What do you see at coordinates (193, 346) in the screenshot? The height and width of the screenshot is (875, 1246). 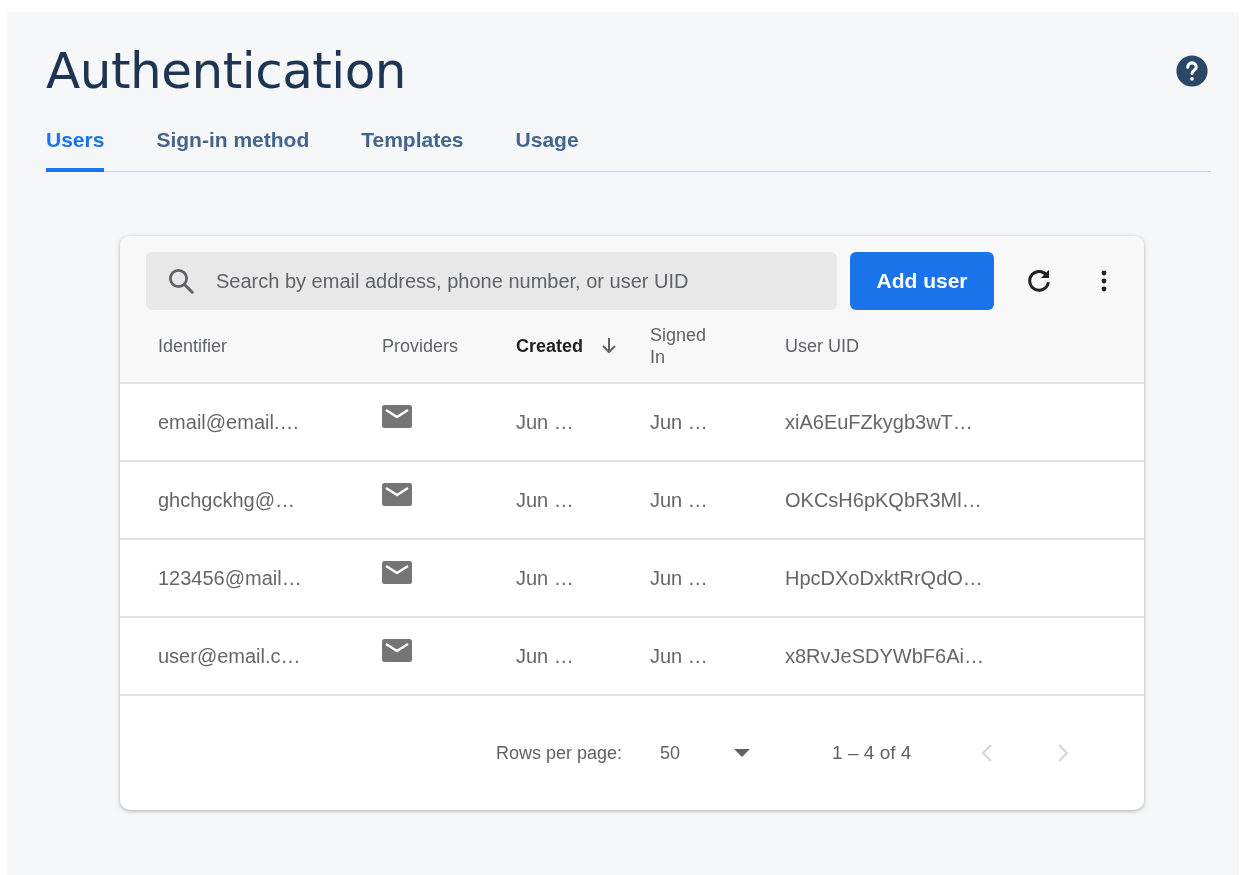 I see `column-header: Identifier` at bounding box center [193, 346].